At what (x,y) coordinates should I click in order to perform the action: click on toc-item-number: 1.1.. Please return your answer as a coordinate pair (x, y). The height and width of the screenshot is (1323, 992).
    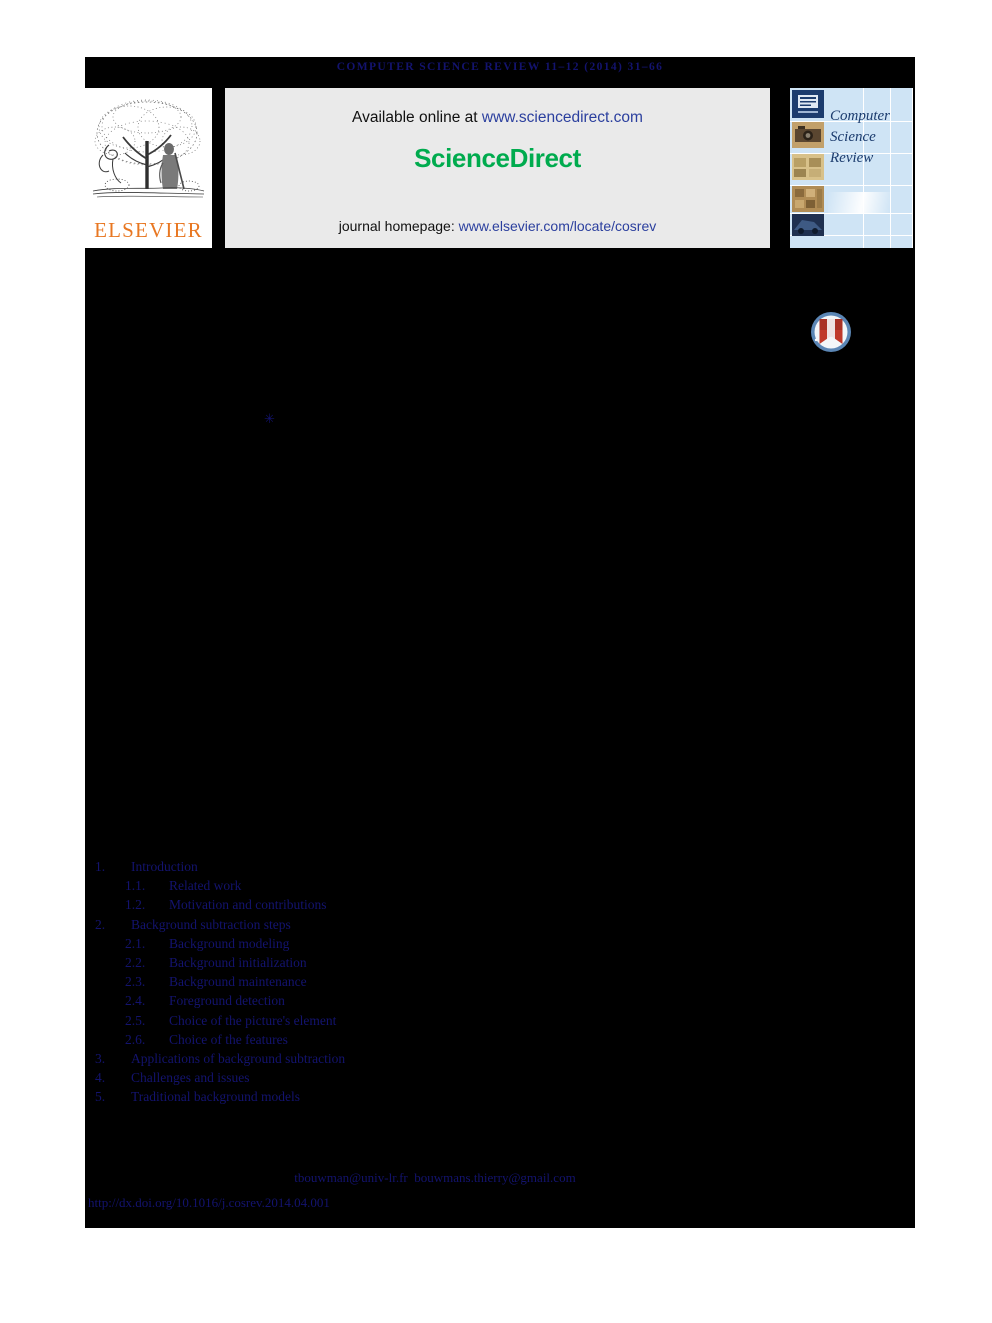
    Looking at the image, I should click on (135, 886).